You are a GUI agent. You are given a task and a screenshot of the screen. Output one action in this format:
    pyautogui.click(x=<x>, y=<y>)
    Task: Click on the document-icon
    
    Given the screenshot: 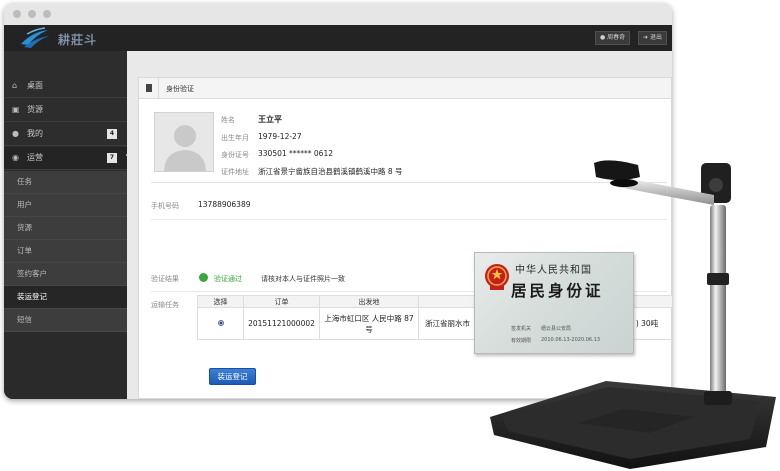 What is the action you would take?
    pyautogui.click(x=149, y=88)
    